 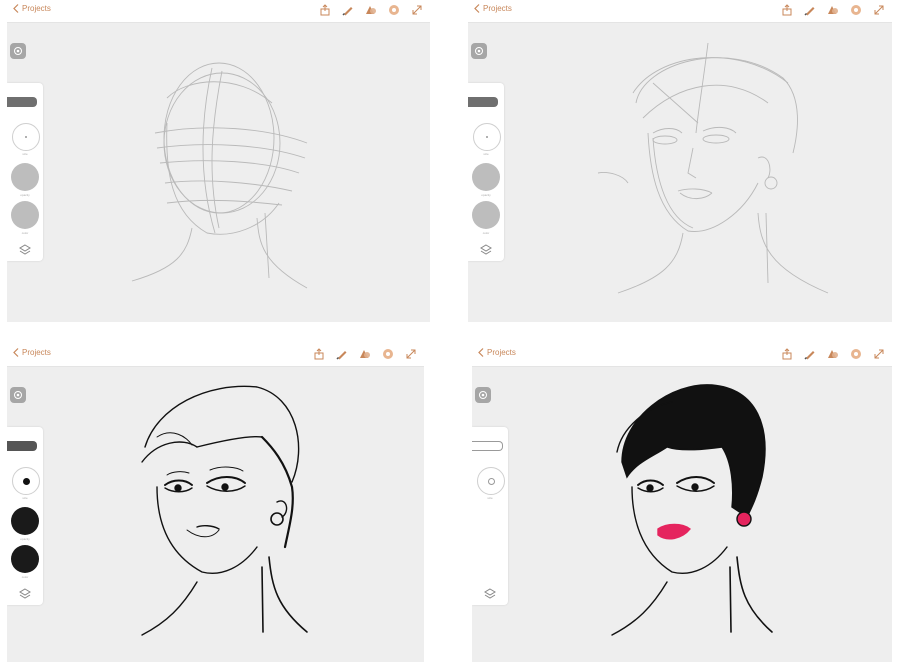 What do you see at coordinates (490, 516) in the screenshot?
I see `brush-tool-panel: size` at bounding box center [490, 516].